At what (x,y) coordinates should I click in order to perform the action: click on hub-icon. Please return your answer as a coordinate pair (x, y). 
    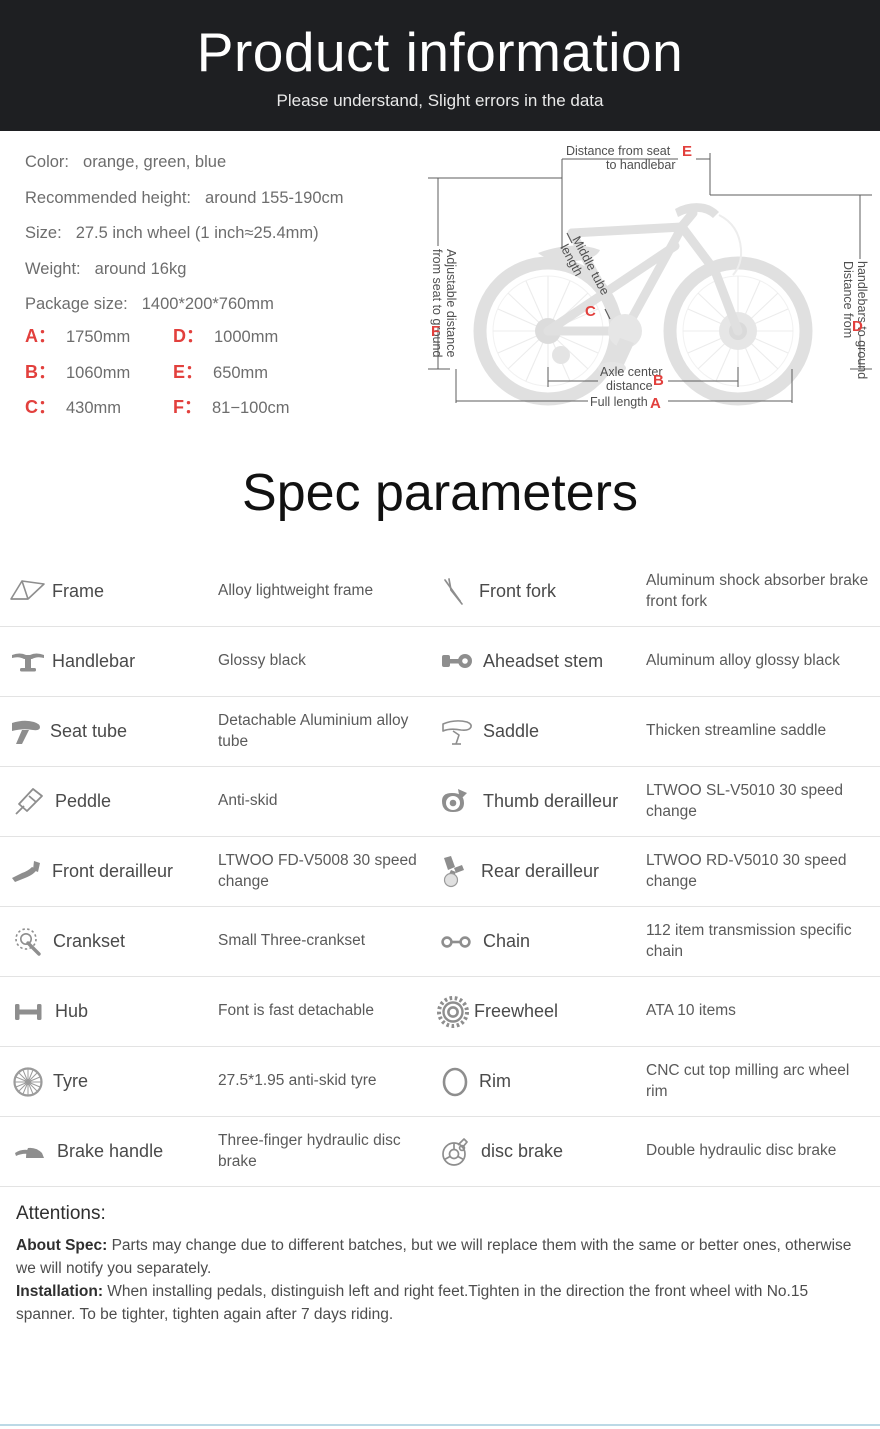
    Looking at the image, I should click on (28, 1011).